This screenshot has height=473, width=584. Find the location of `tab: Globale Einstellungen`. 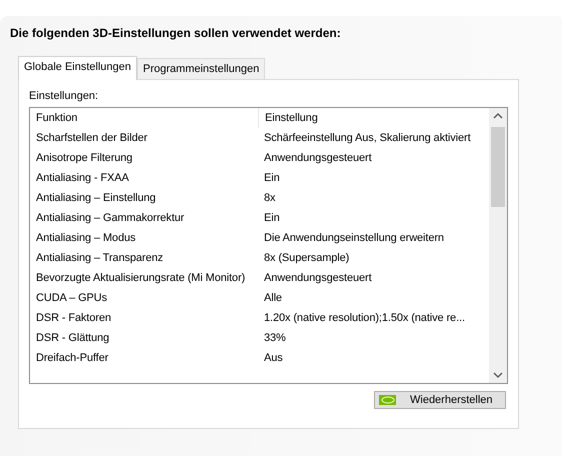

tab: Globale Einstellungen is located at coordinates (78, 68).